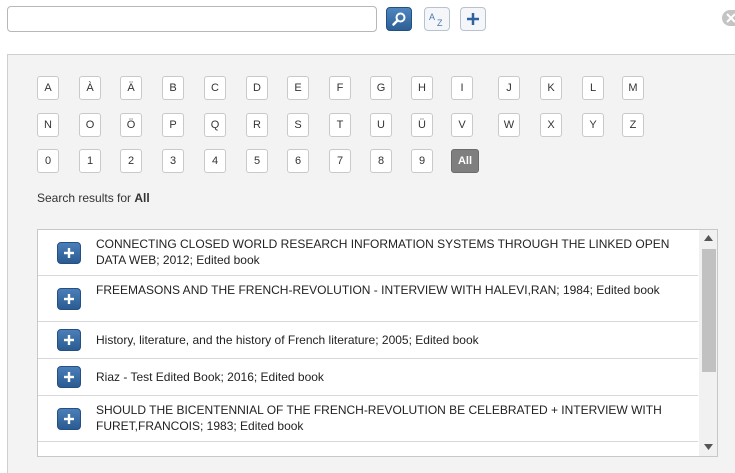  I want to click on add-button, so click(473, 19).